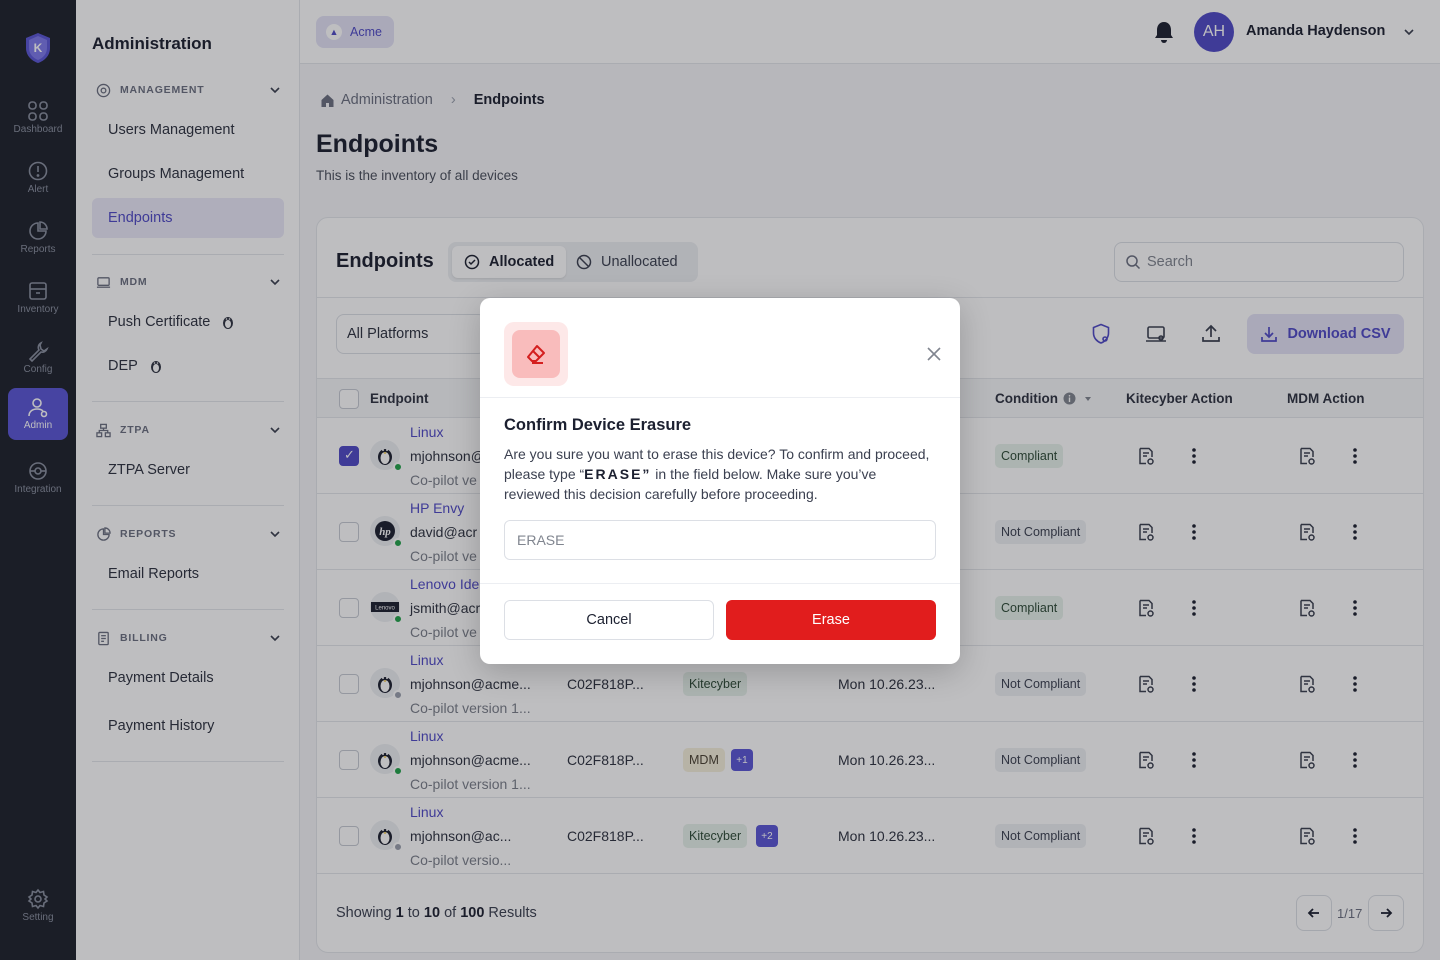 The width and height of the screenshot is (1440, 960). Describe the element at coordinates (934, 354) in the screenshot. I see `close-icon` at that location.